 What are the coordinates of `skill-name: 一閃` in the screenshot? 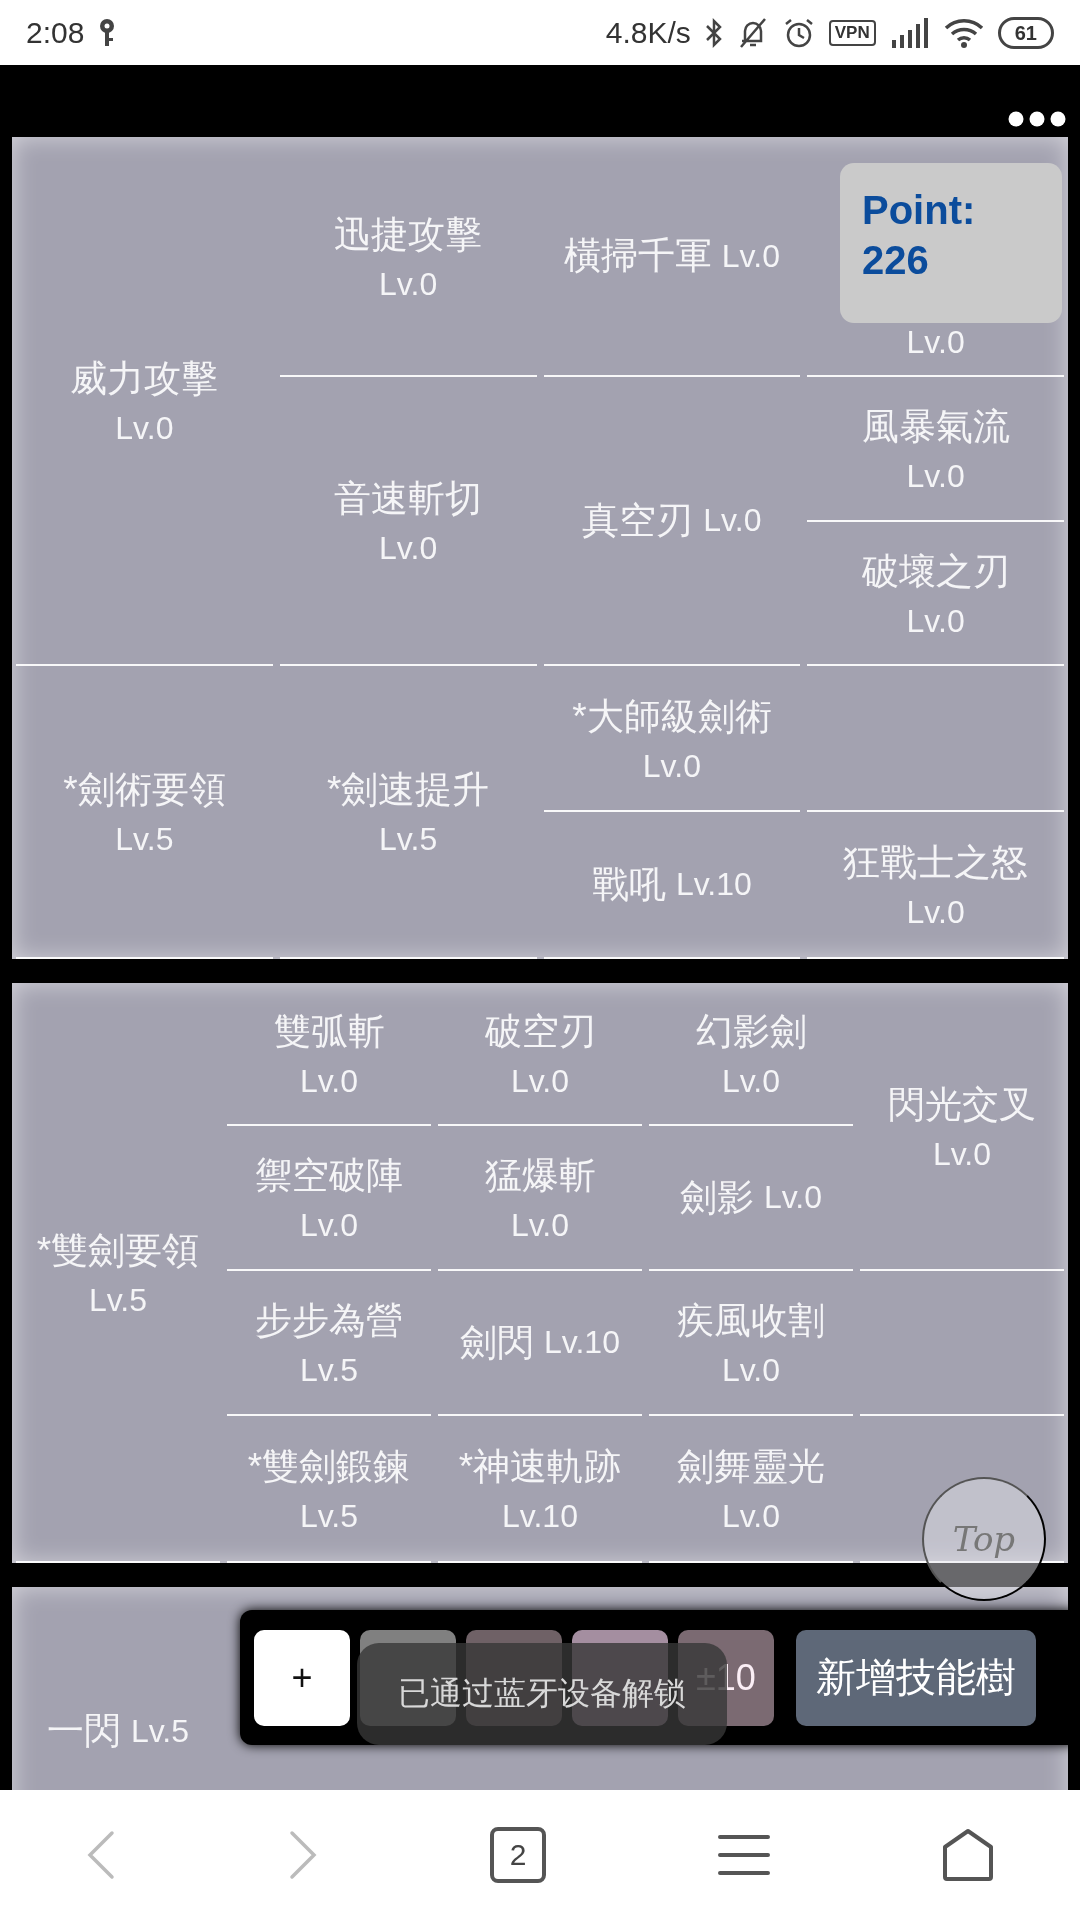 It's located at (83, 1731).